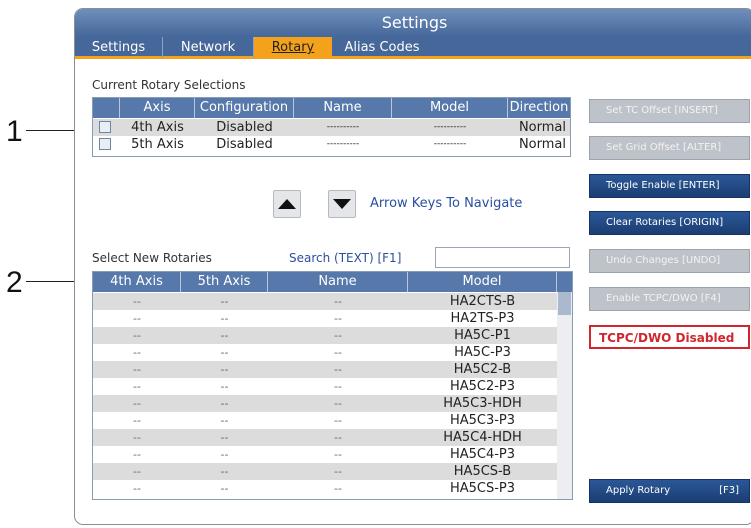 Image resolution: width=751 pixels, height=528 pixels. What do you see at coordinates (729, 490) in the screenshot?
I see `apply-rotary-key: [F3]` at bounding box center [729, 490].